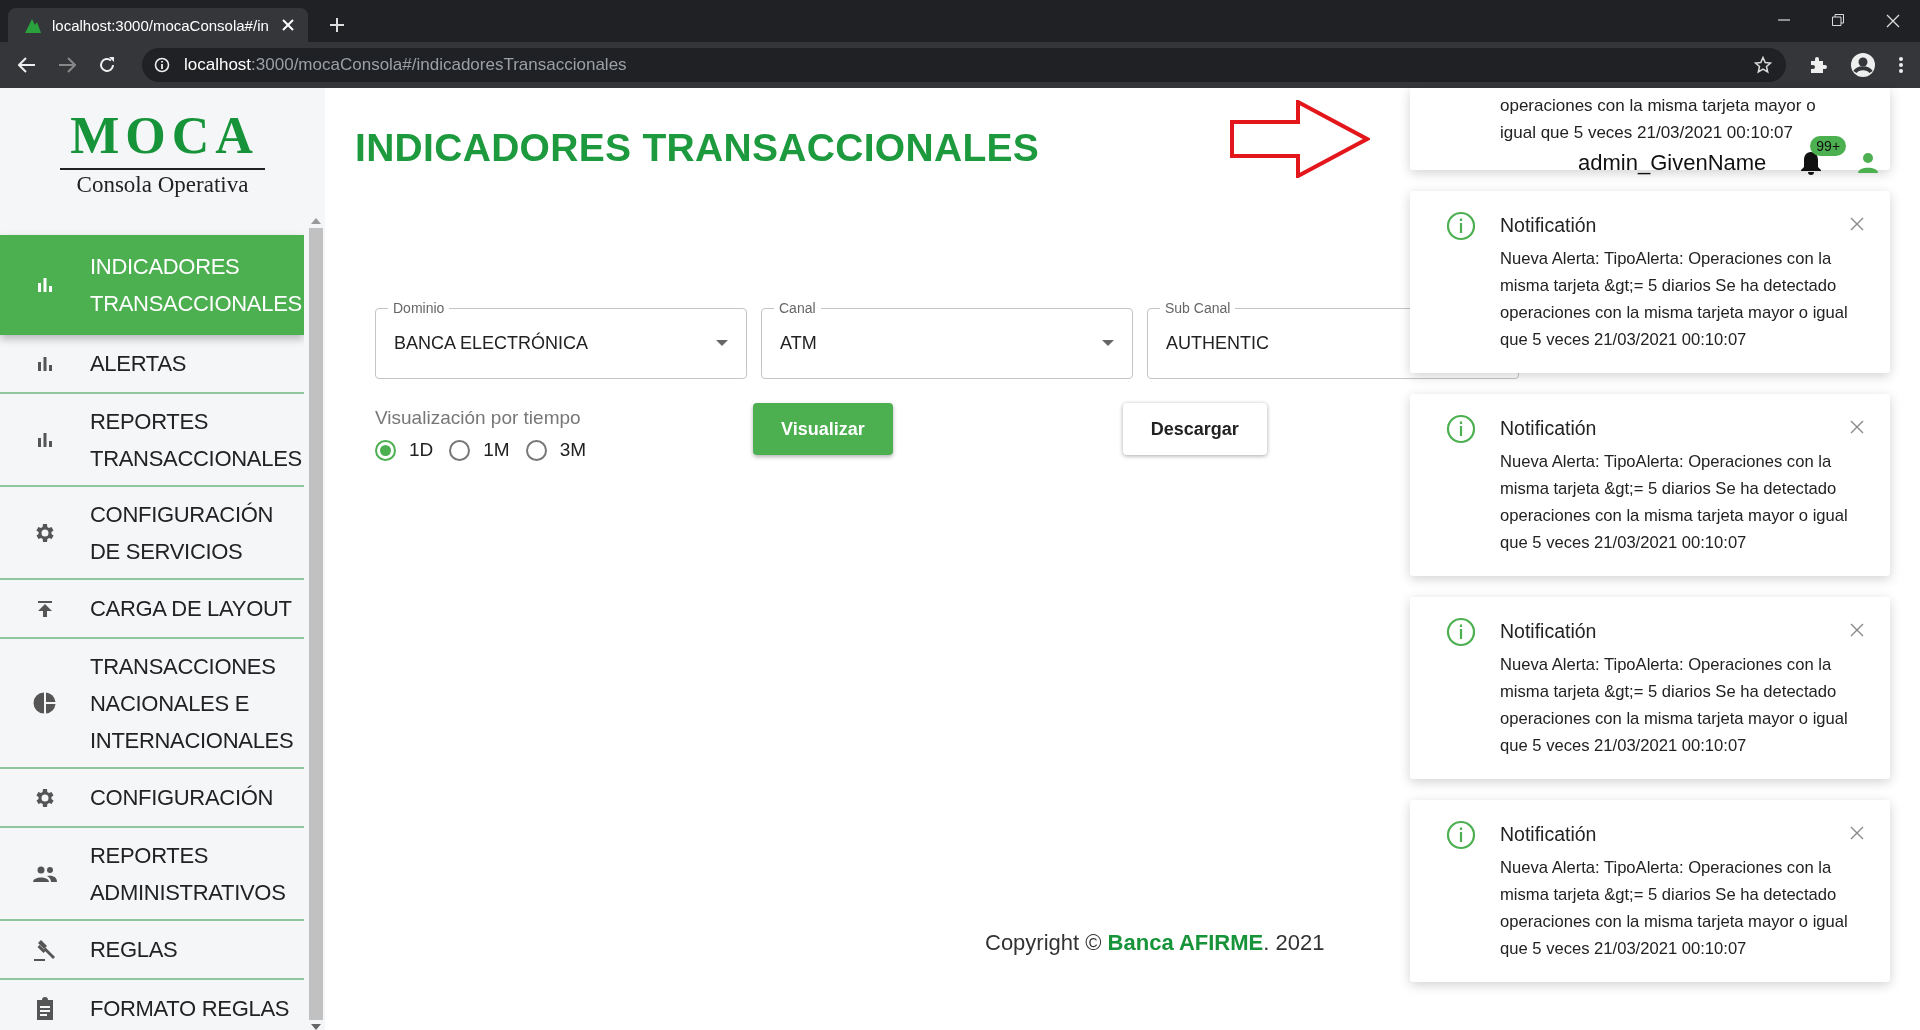 The height and width of the screenshot is (1030, 1920). I want to click on logo-subtitle: Consola Operativa, so click(162, 185).